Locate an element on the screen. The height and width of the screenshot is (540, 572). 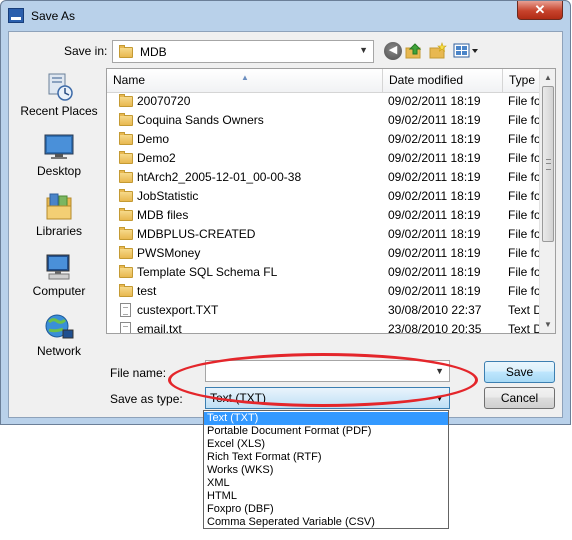
libraries-icon is located at coordinates (59, 207).